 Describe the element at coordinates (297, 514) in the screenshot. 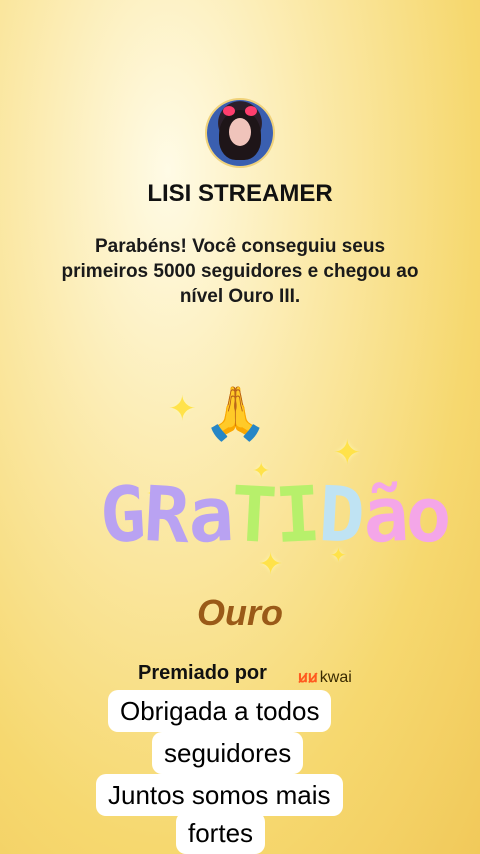

I see `sticker-letter: I` at that location.